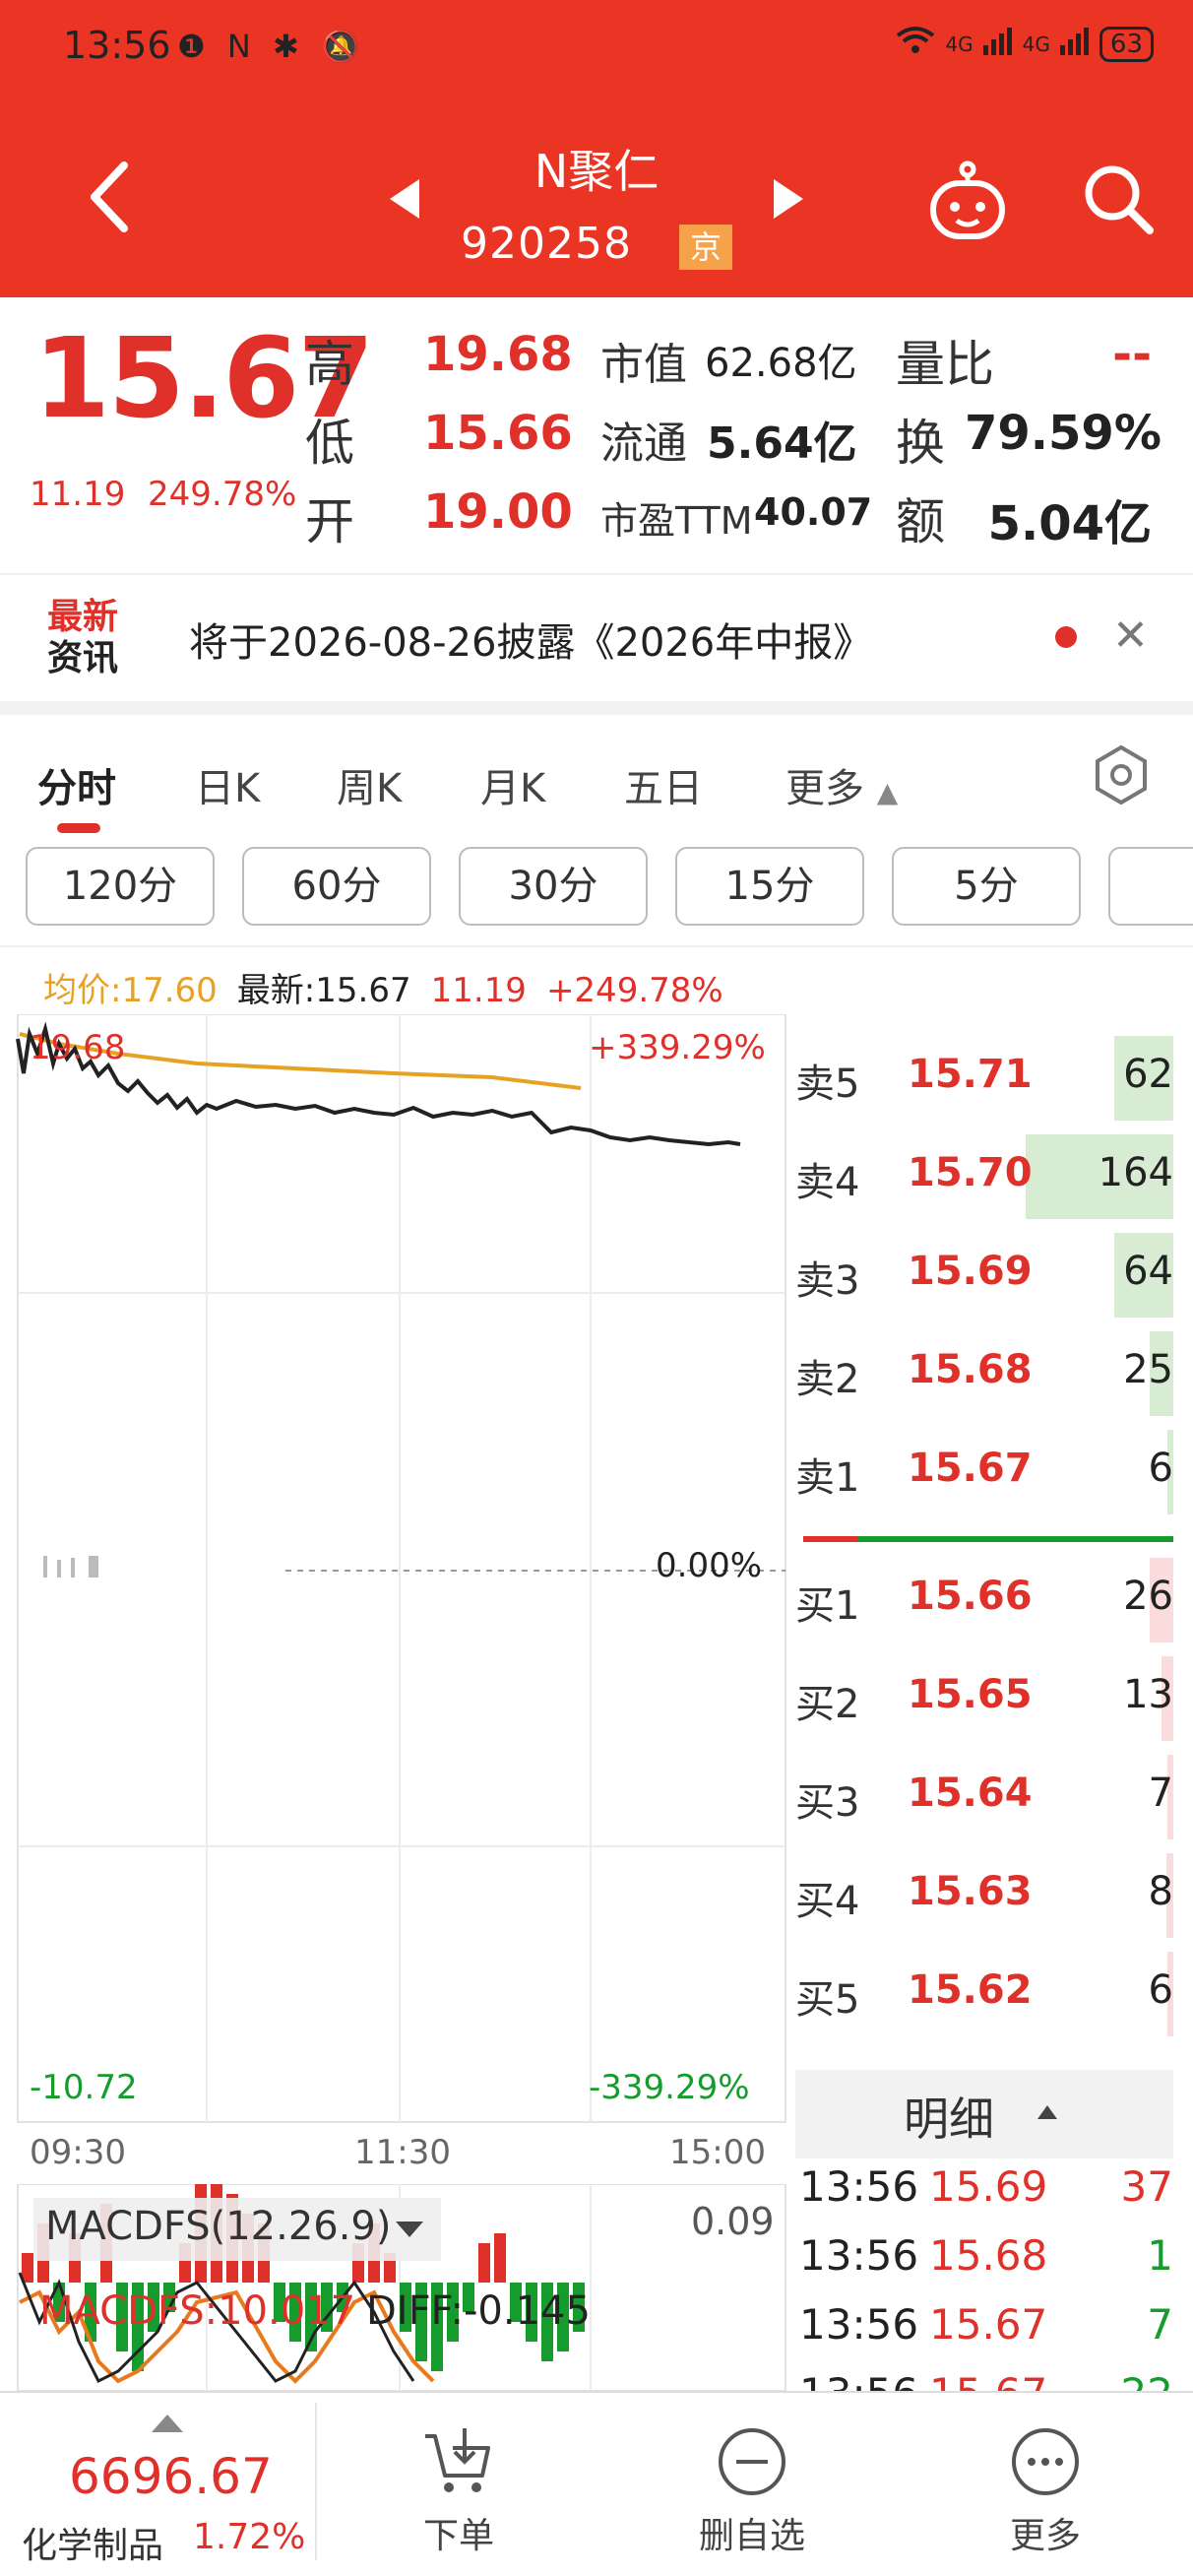 Image resolution: width=1193 pixels, height=2576 pixels. I want to click on macd-selector-label: MACDFS(12.26.9), so click(218, 2226).